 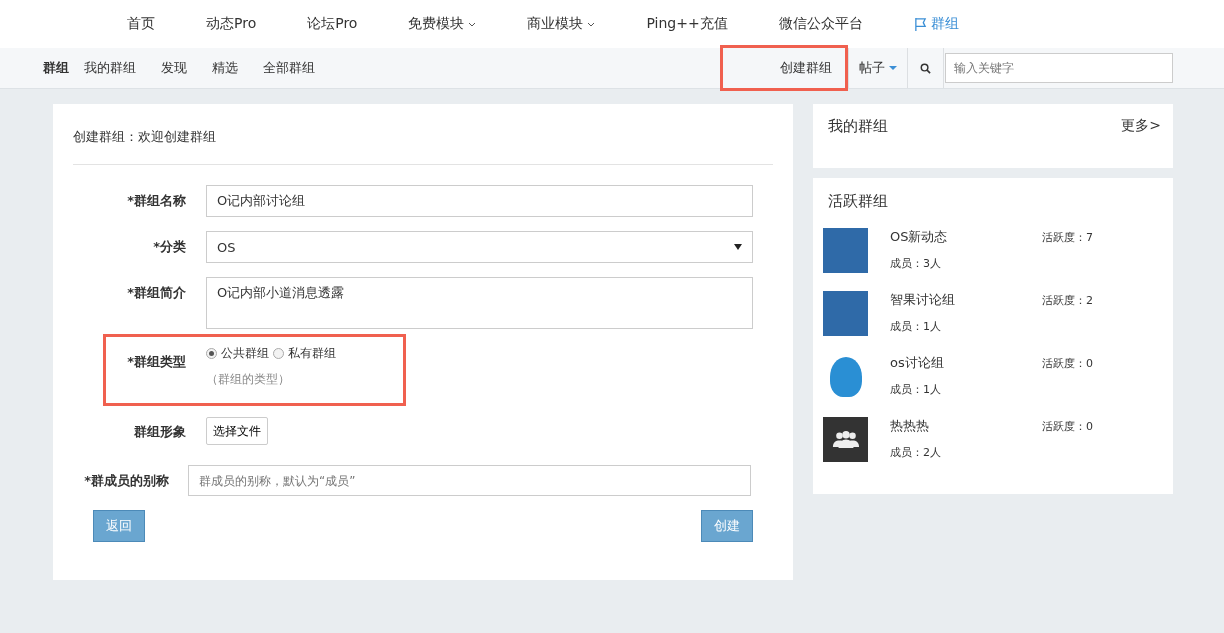 I want to click on nav-link: 群组, so click(x=936, y=24).